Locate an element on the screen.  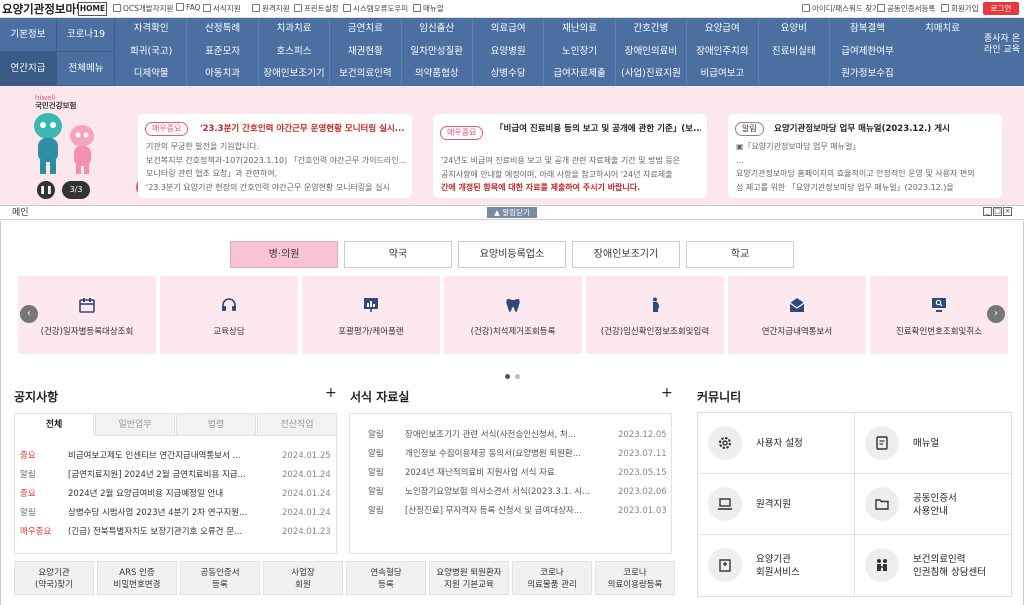
human-rights-item: 보건의료인력 인권침해 상담센터 is located at coordinates (933, 565).